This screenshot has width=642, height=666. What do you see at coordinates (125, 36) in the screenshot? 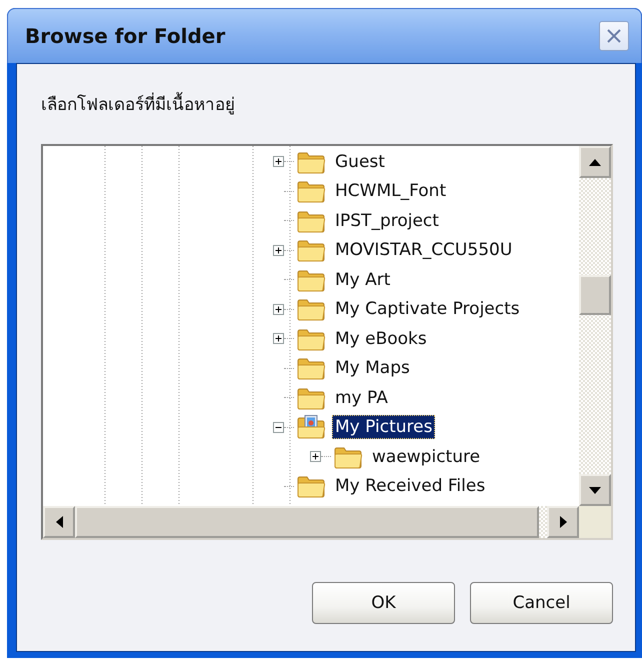
I see `window-title: Browse for Folder` at bounding box center [125, 36].